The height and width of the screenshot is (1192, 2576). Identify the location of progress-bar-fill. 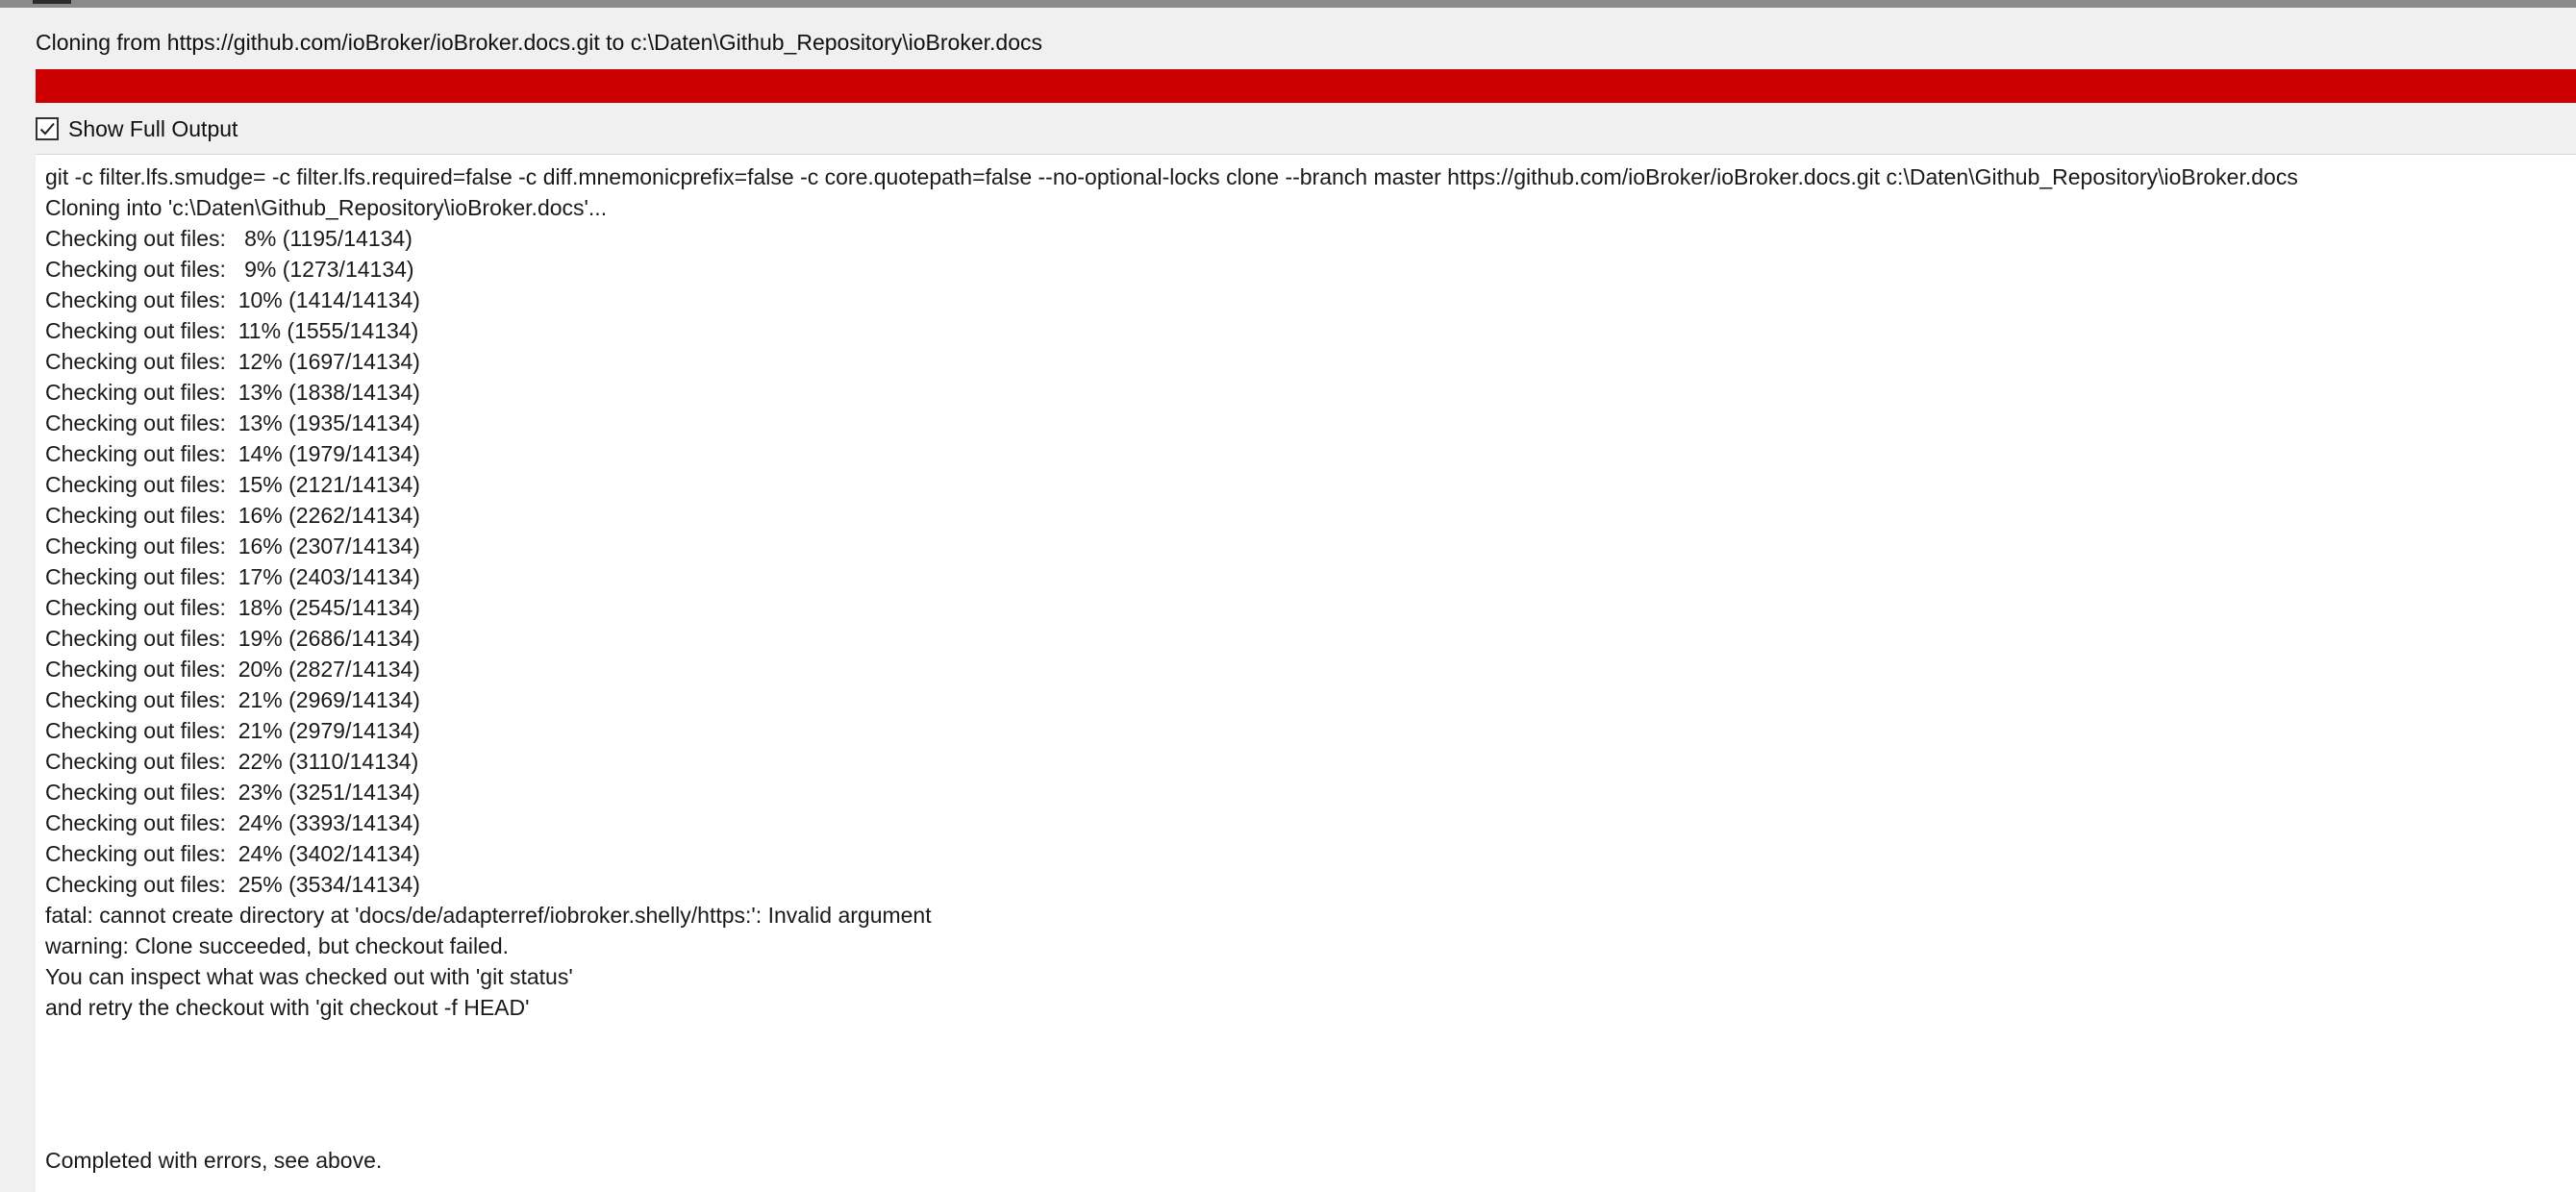
(1306, 86).